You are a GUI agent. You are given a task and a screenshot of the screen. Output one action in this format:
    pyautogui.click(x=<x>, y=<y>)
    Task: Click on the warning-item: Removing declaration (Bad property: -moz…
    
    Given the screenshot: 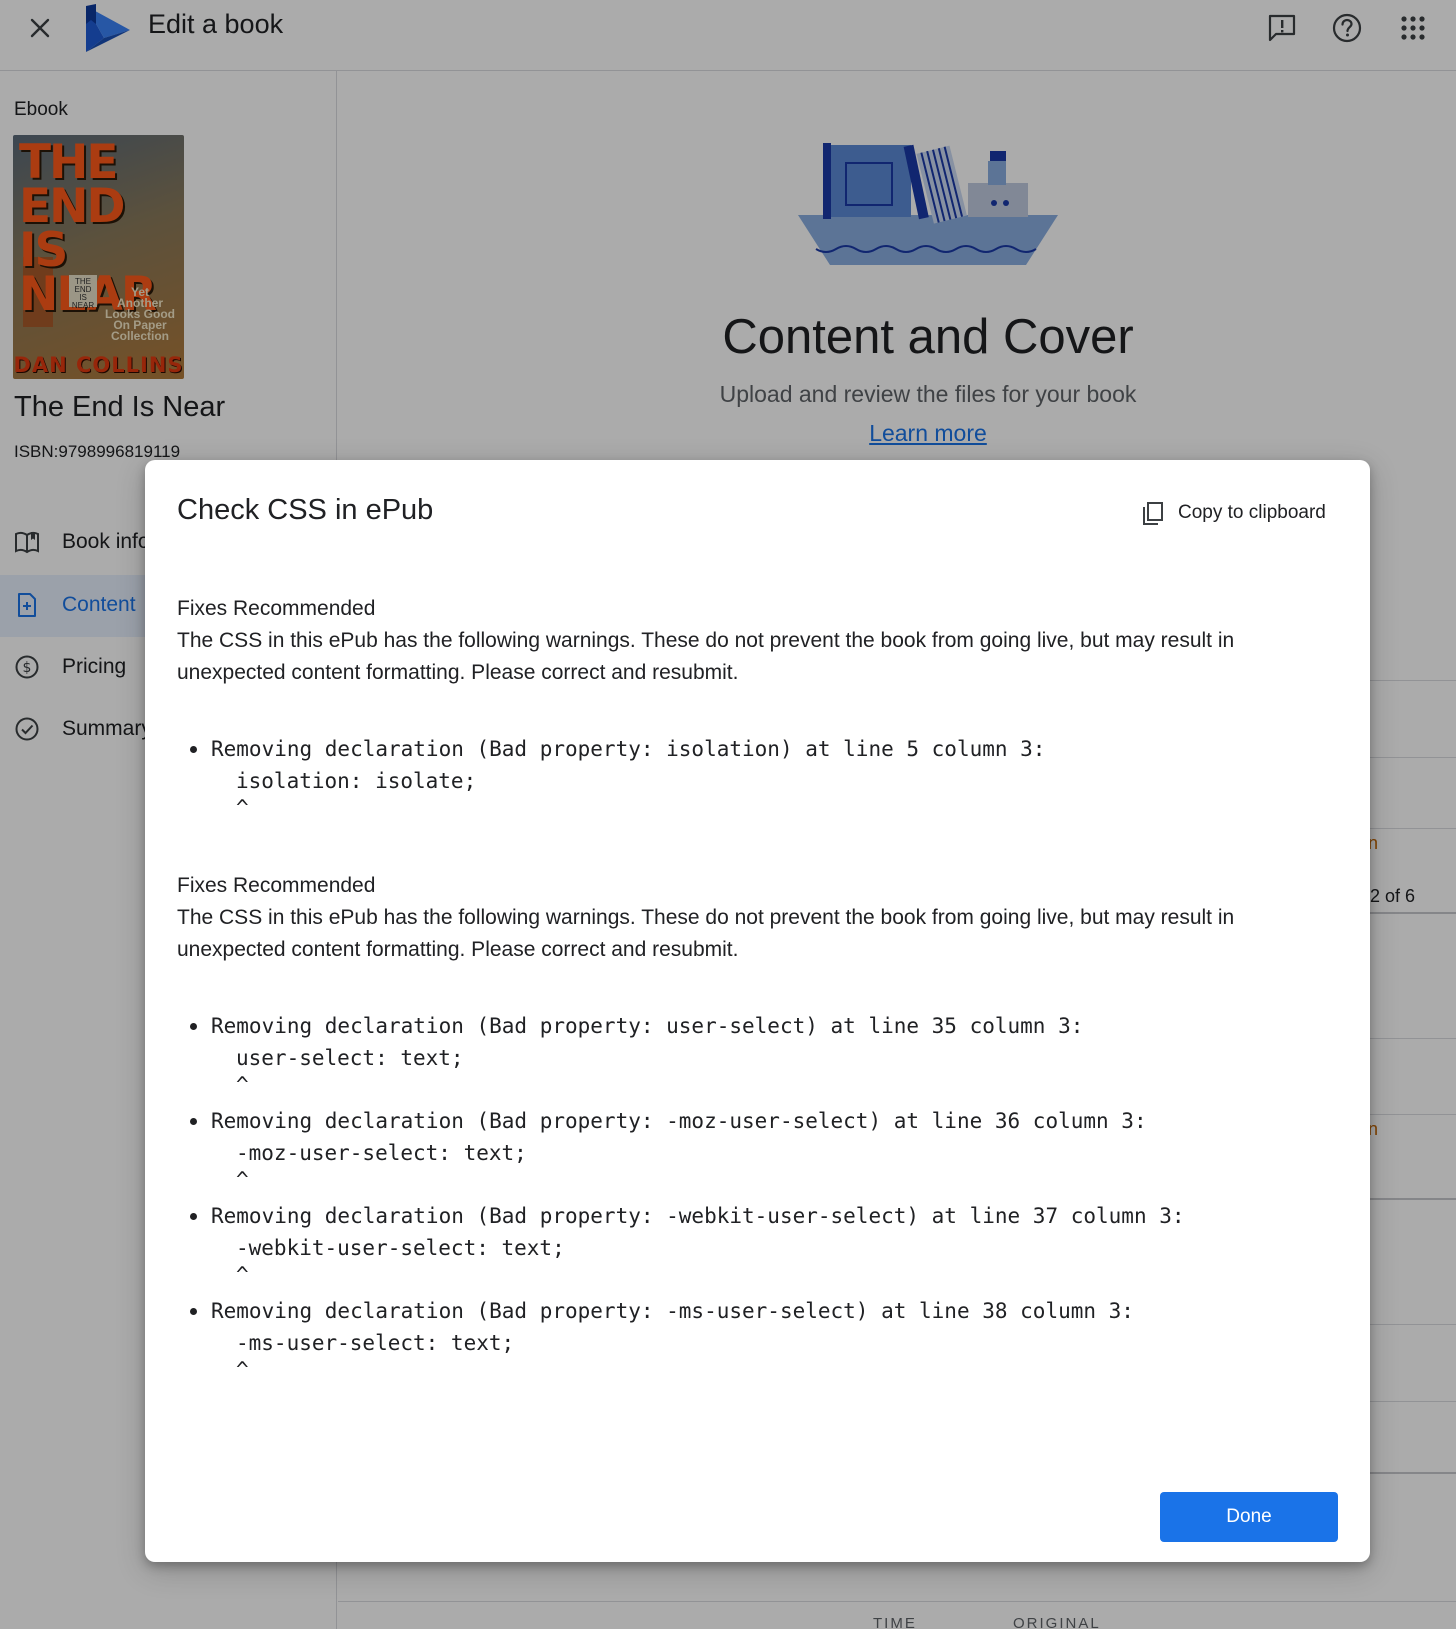 What is the action you would take?
    pyautogui.click(x=752, y=1152)
    